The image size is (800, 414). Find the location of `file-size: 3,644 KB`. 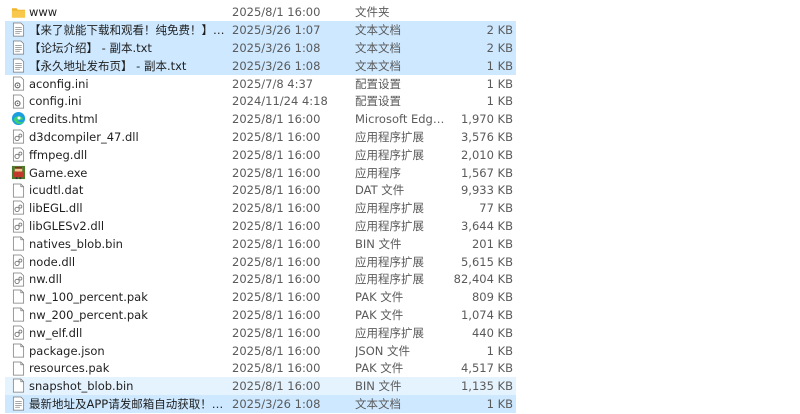

file-size: 3,644 KB is located at coordinates (486, 225).